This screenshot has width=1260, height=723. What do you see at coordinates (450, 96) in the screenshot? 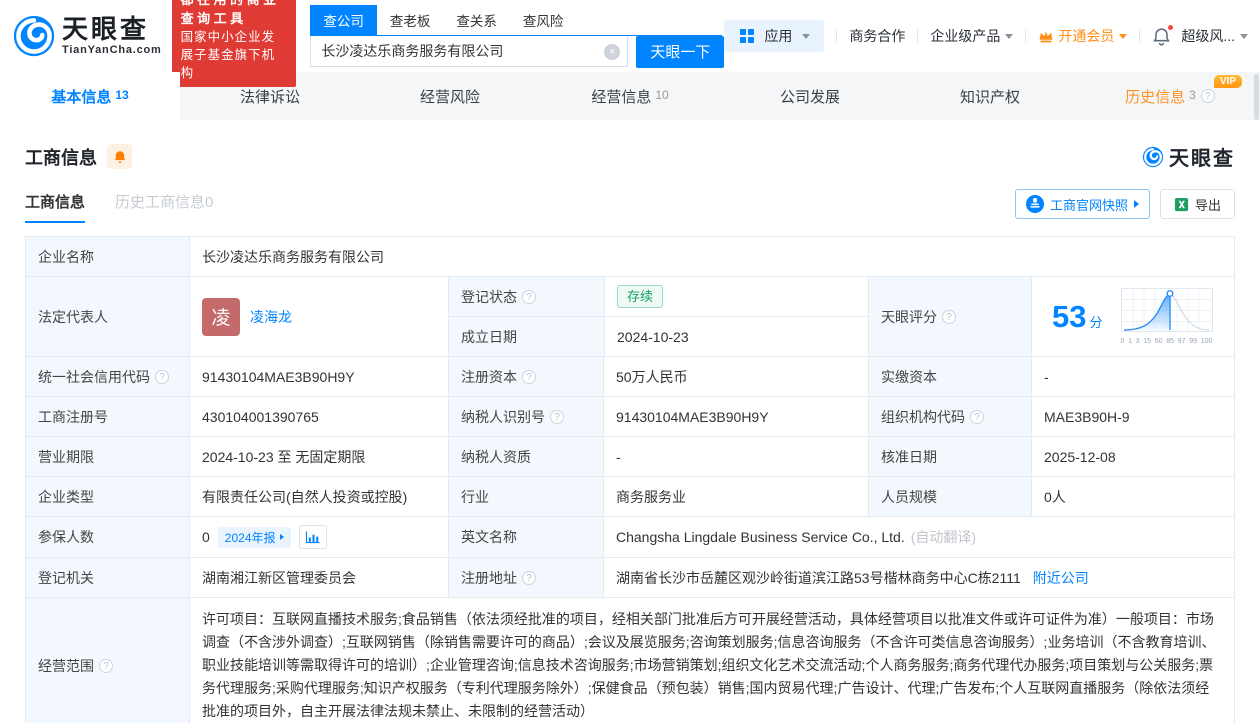
I see `tab-operating-risk: 经营风险` at bounding box center [450, 96].